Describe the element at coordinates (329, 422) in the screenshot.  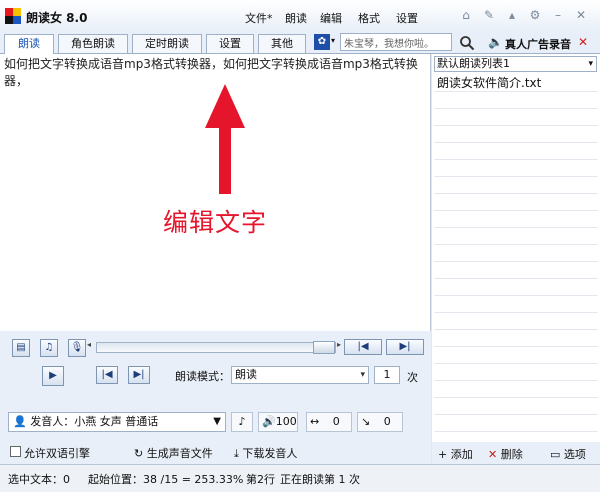
I see `speed-control: ↔ 0` at that location.